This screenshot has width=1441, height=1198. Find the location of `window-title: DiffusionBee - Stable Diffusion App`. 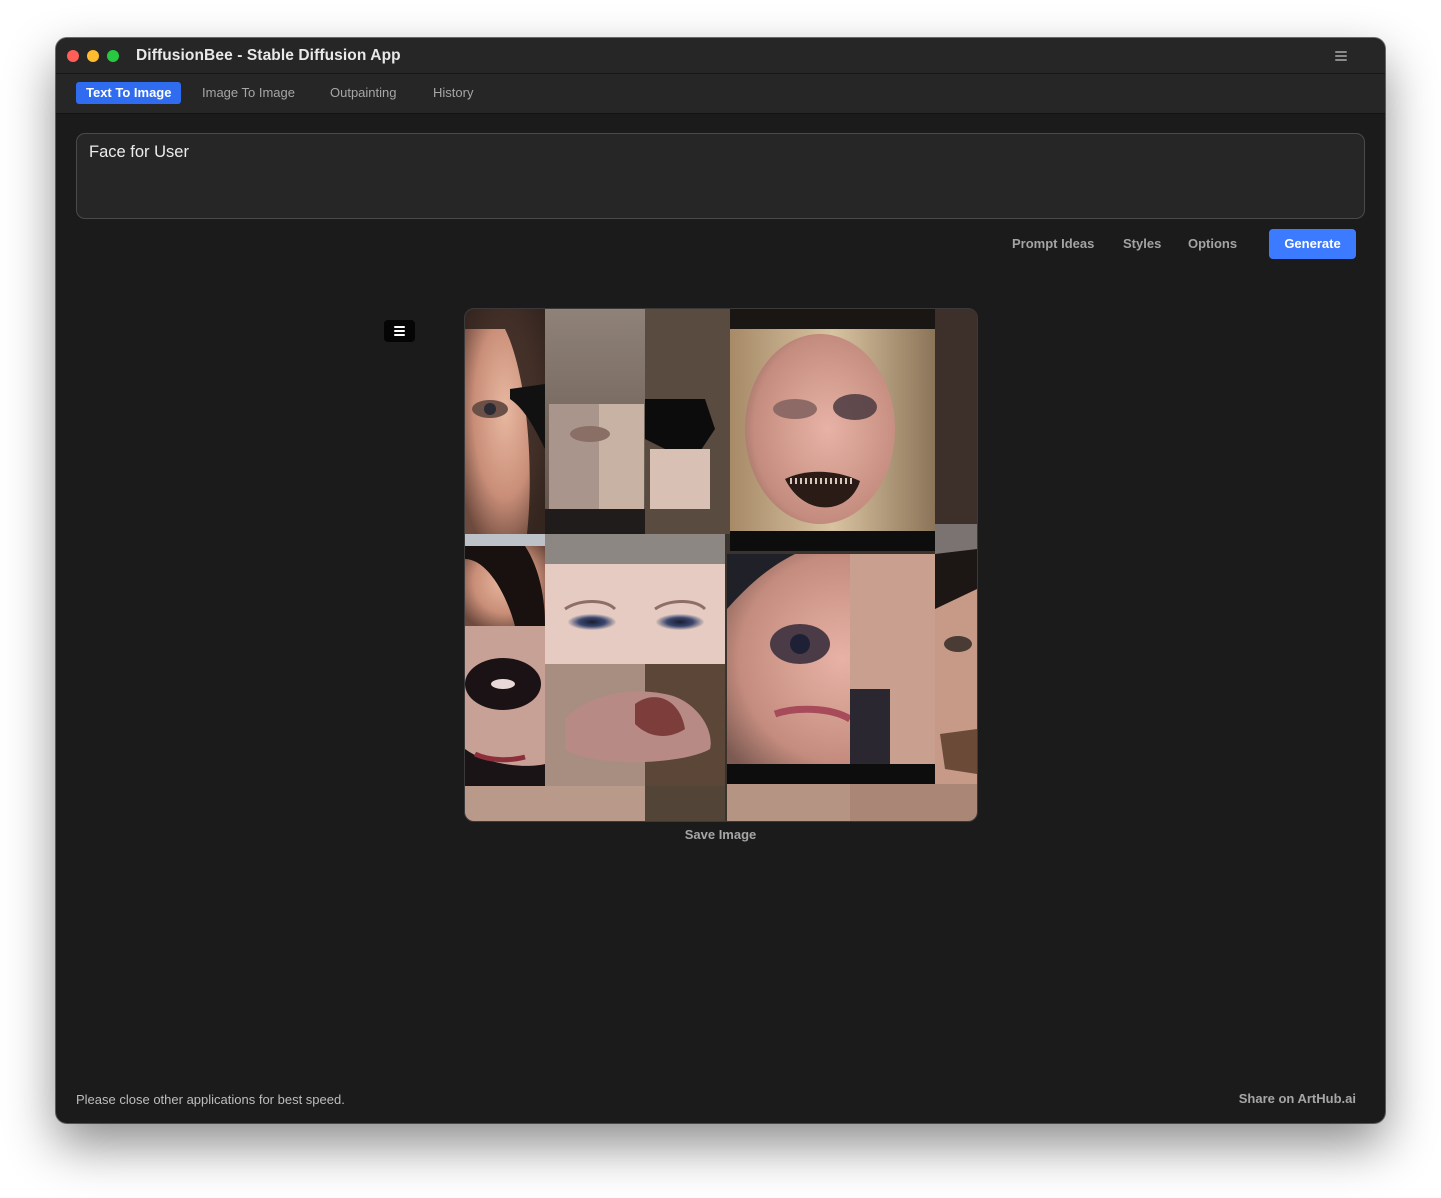

window-title: DiffusionBee - Stable Diffusion App is located at coordinates (268, 55).